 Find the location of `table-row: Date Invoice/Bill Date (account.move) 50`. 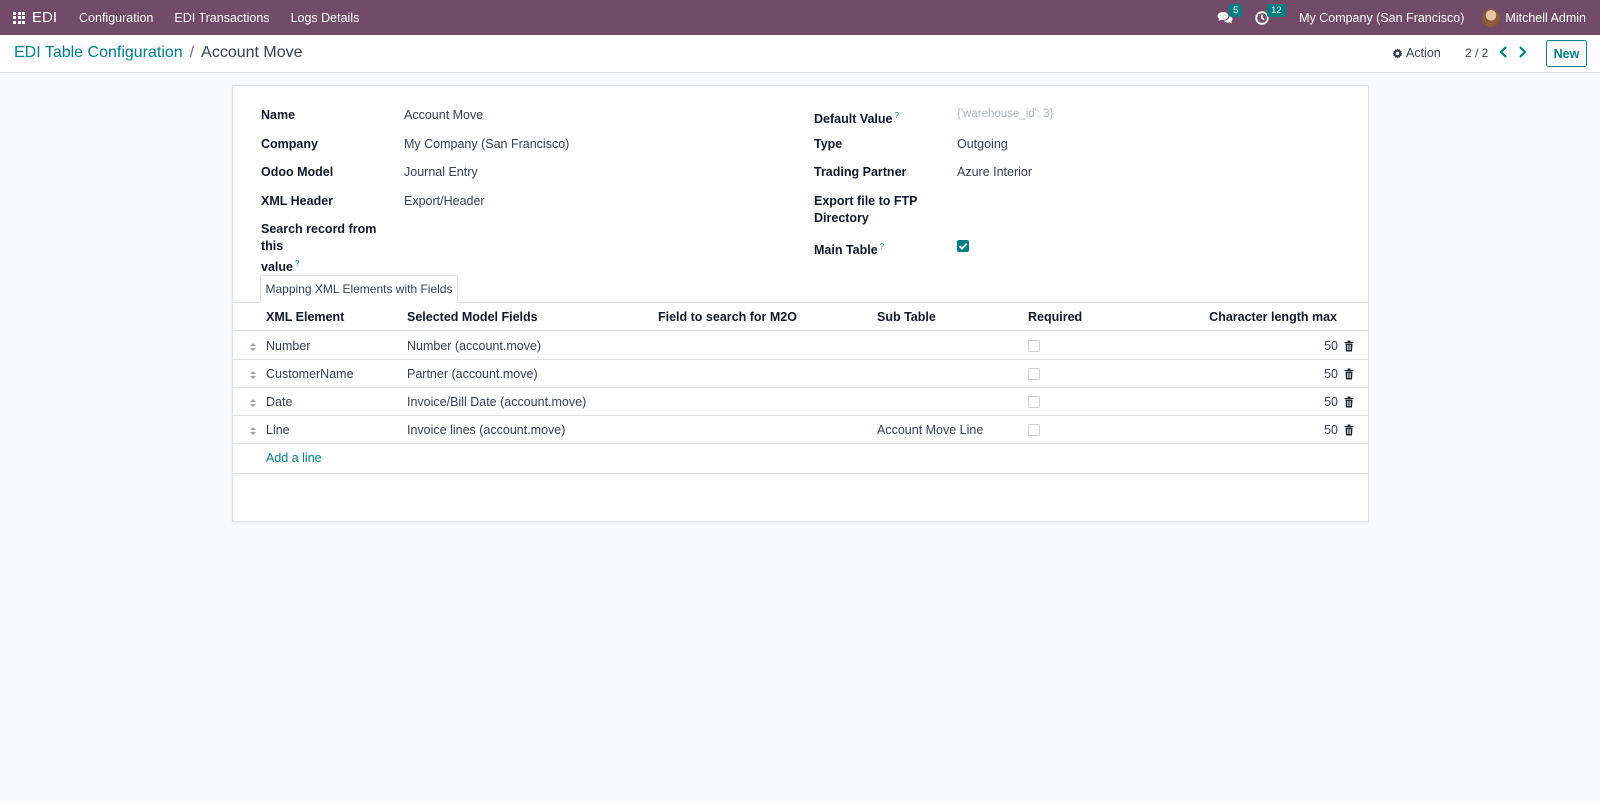

table-row: Date Invoice/Bill Date (account.move) 50 is located at coordinates (800, 402).